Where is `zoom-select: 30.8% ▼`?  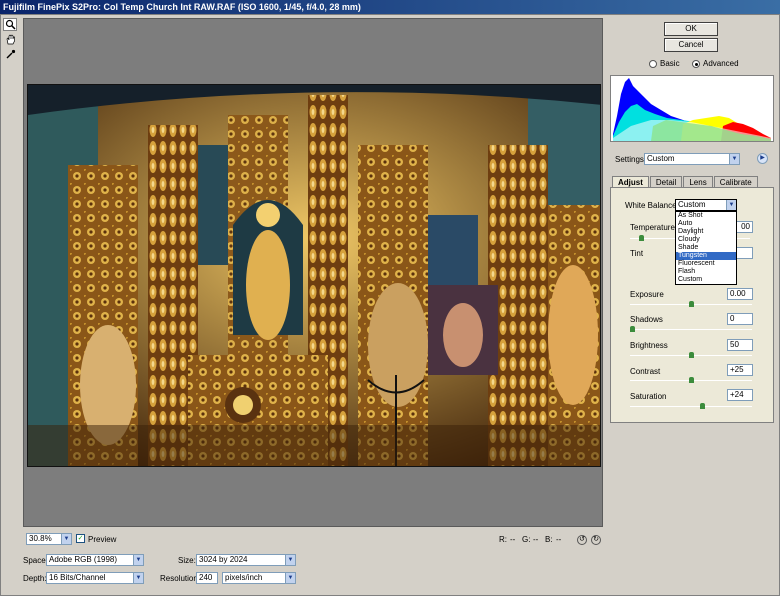
zoom-select: 30.8% ▼ is located at coordinates (49, 539).